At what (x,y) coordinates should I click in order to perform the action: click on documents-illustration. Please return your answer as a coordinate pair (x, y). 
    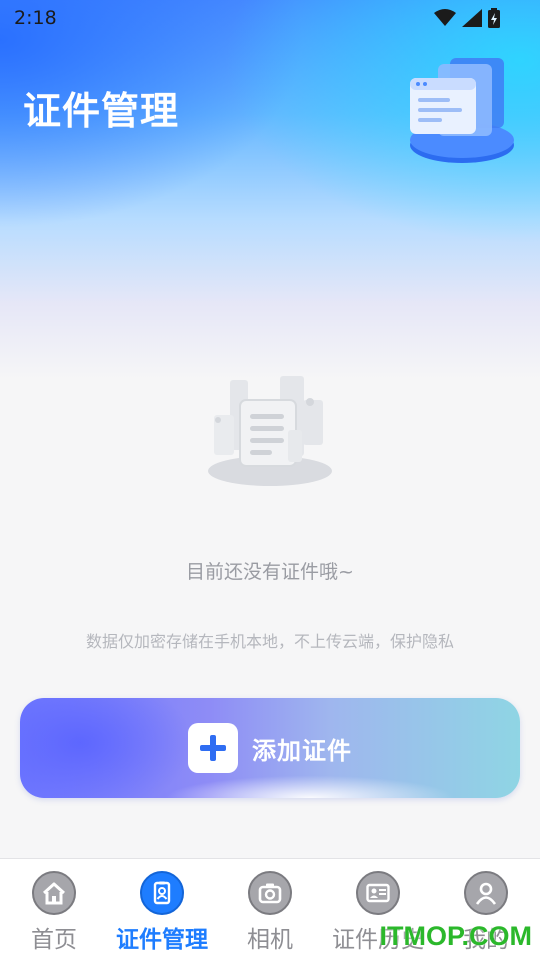
    Looking at the image, I should click on (462, 110).